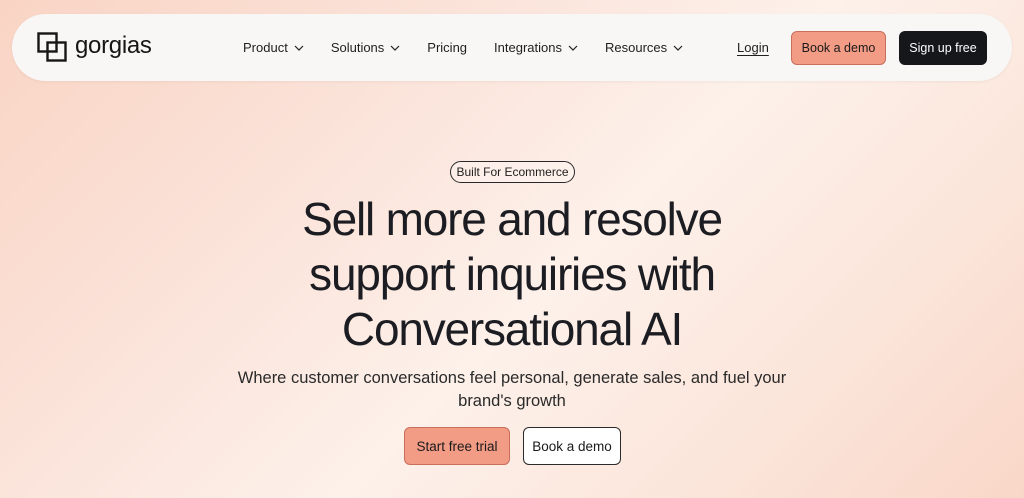 The image size is (1024, 498). I want to click on hero-badge: Built For Ecommerce, so click(512, 172).